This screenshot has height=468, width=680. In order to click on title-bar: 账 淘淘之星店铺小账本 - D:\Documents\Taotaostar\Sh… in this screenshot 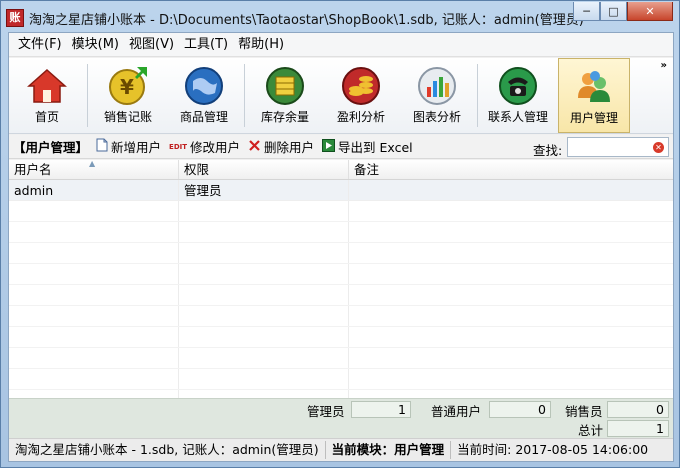, I will do `click(340, 17)`.